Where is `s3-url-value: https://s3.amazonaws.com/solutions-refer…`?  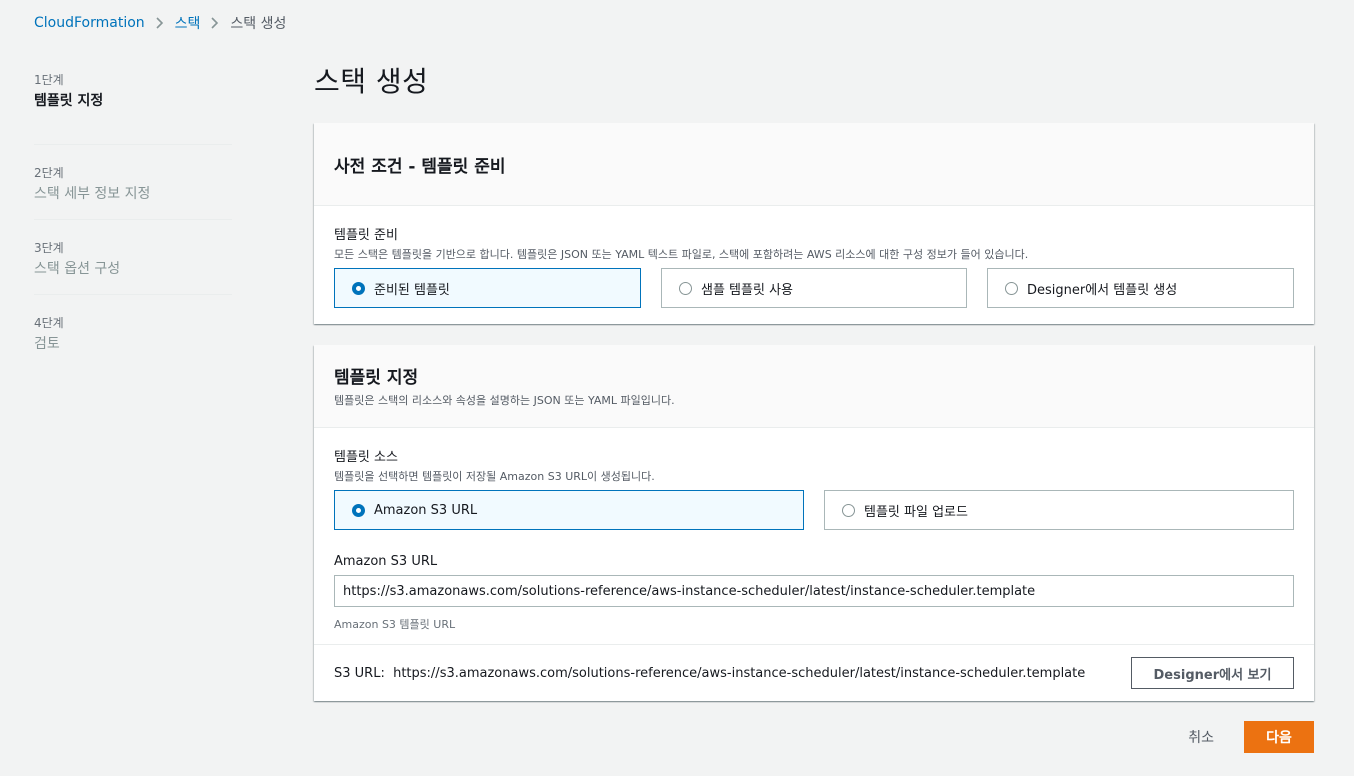
s3-url-value: https://s3.amazonaws.com/solutions-refer… is located at coordinates (739, 673).